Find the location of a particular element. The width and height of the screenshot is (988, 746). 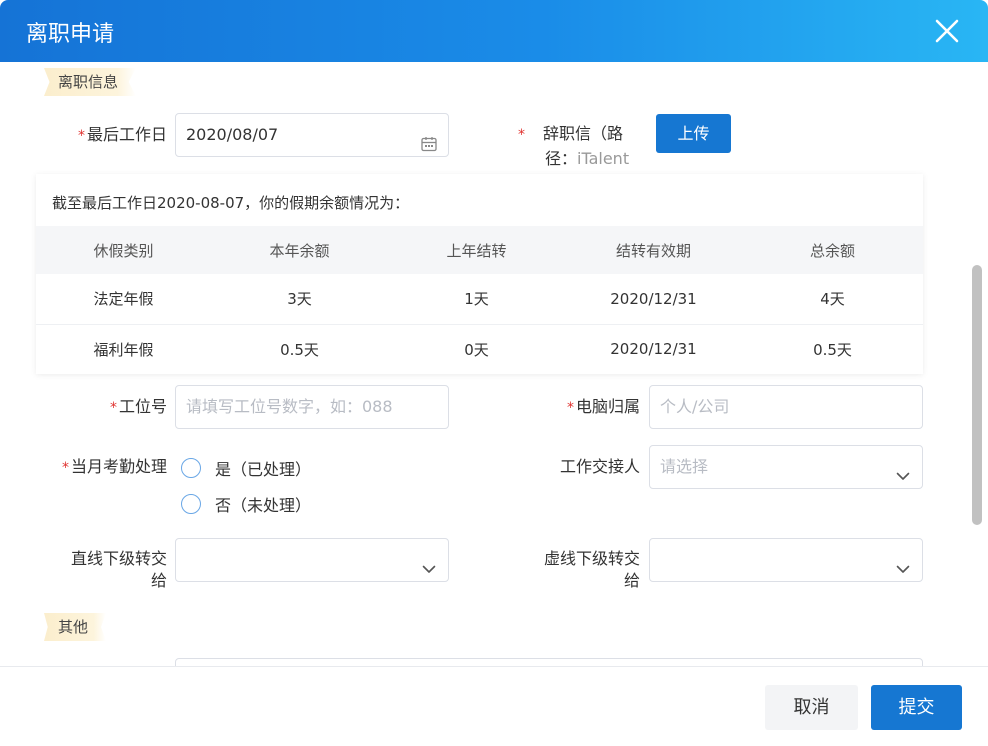

scrollbar-thumb is located at coordinates (977, 395).